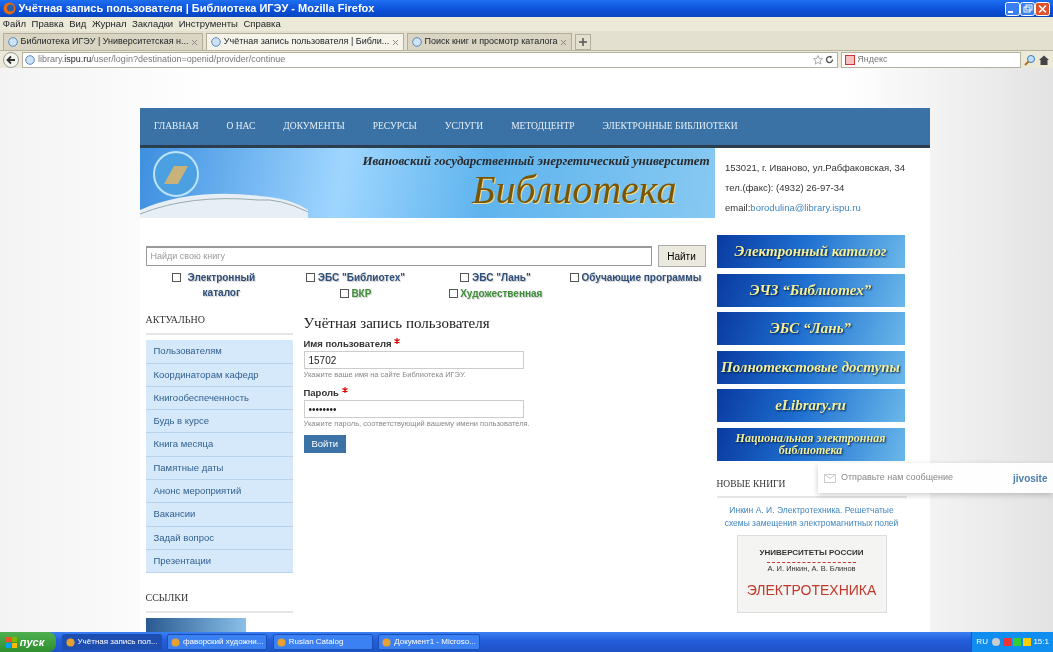 The image size is (1053, 652). Describe the element at coordinates (219, 515) in the screenshot. I see `sidebar-link: Вакансии` at that location.